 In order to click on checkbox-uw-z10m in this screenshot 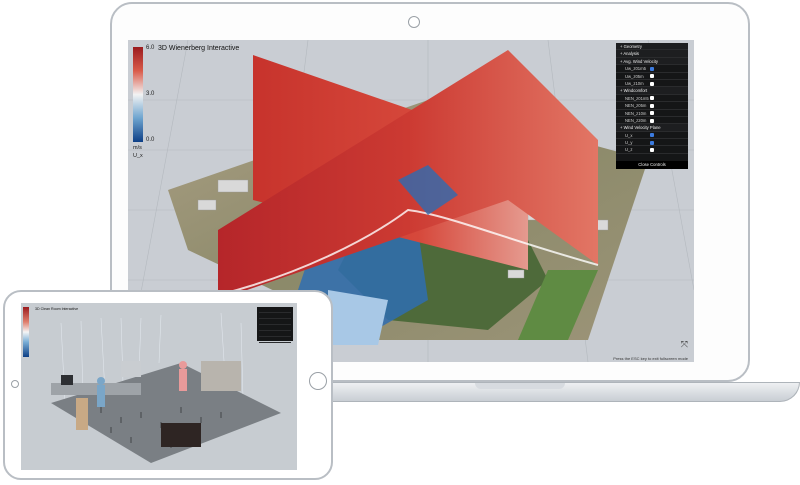, I will do `click(652, 83)`.